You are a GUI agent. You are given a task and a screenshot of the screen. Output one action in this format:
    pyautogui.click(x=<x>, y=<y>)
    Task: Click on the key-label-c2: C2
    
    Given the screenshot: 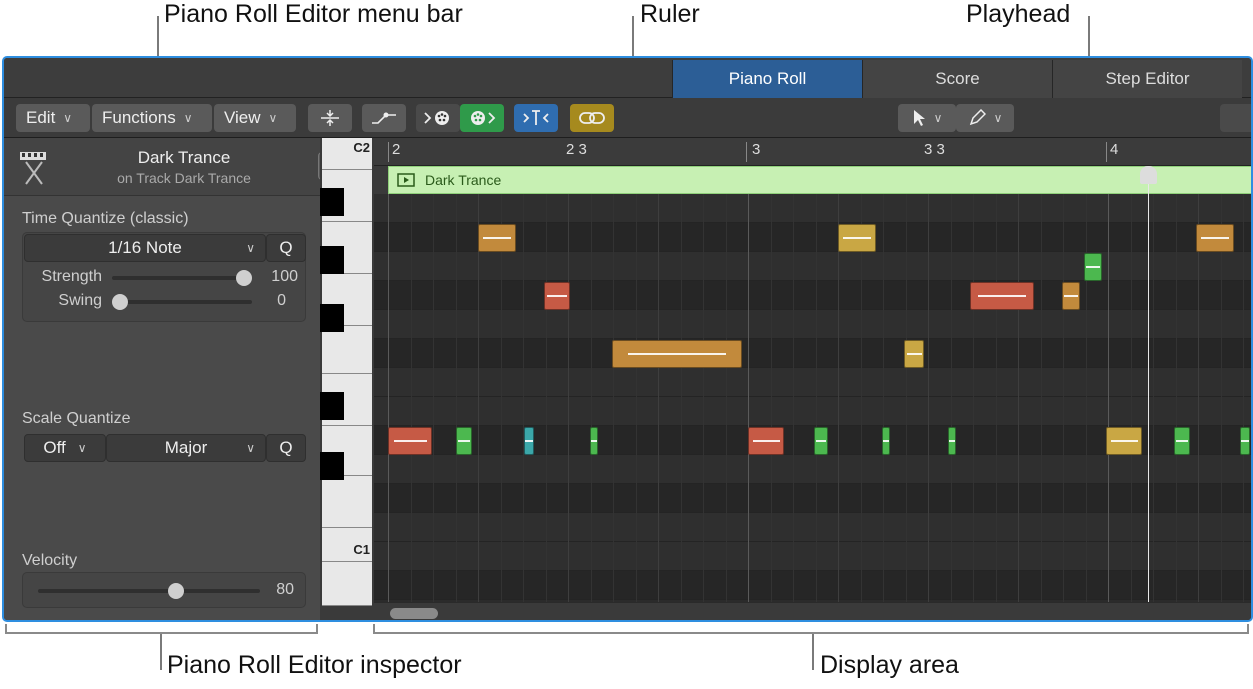 What is the action you would take?
    pyautogui.click(x=361, y=147)
    